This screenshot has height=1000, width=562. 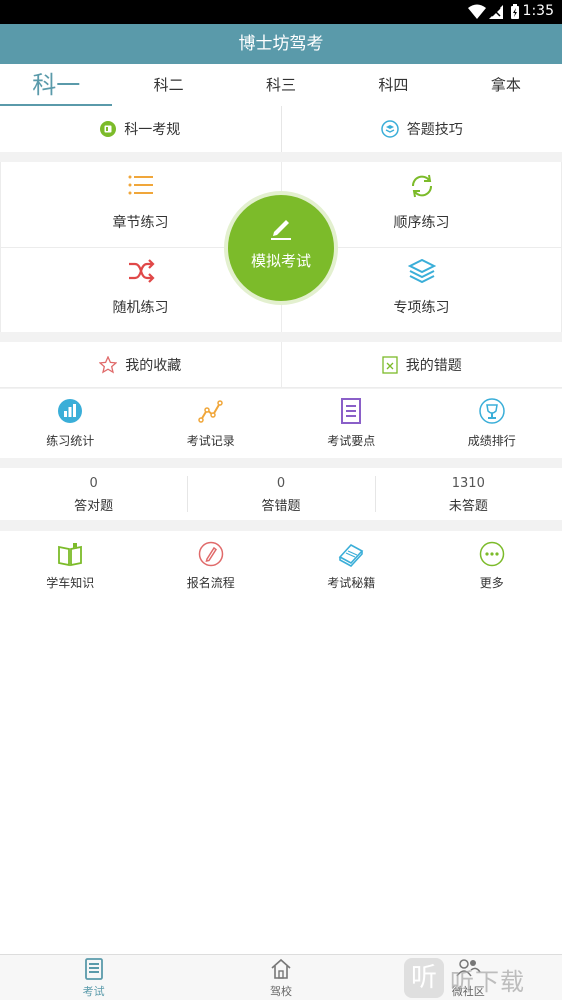 What do you see at coordinates (390, 364) in the screenshot?
I see `wrong-doc-icon` at bounding box center [390, 364].